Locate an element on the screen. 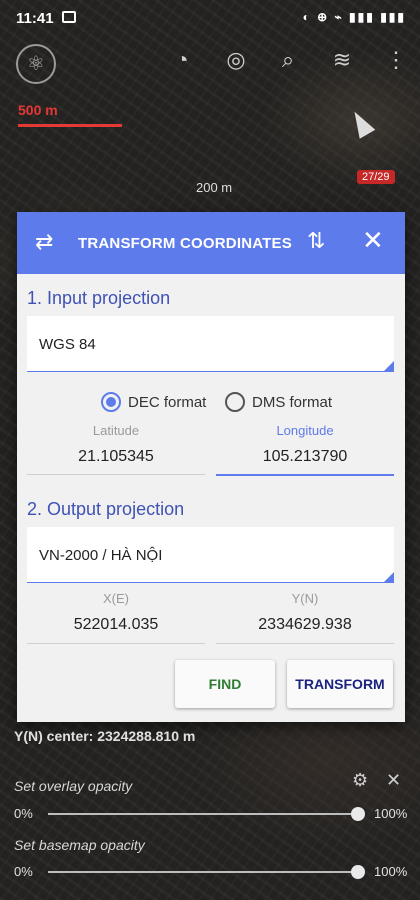 The image size is (420, 900). basemap-max-label: 100% is located at coordinates (391, 871).